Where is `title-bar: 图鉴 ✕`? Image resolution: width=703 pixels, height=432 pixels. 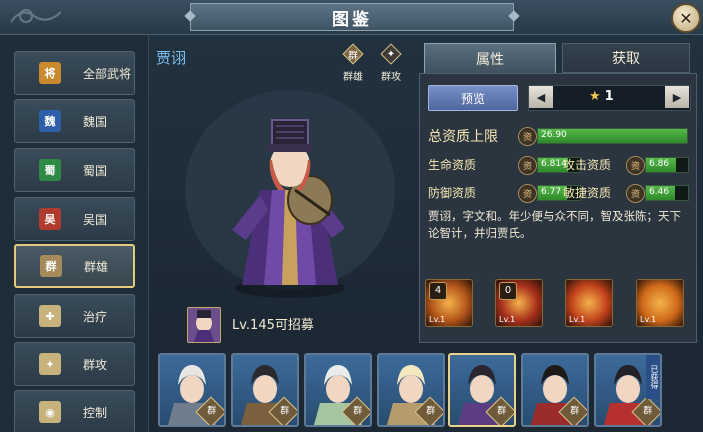 title-bar: 图鉴 ✕ is located at coordinates (351, 17).